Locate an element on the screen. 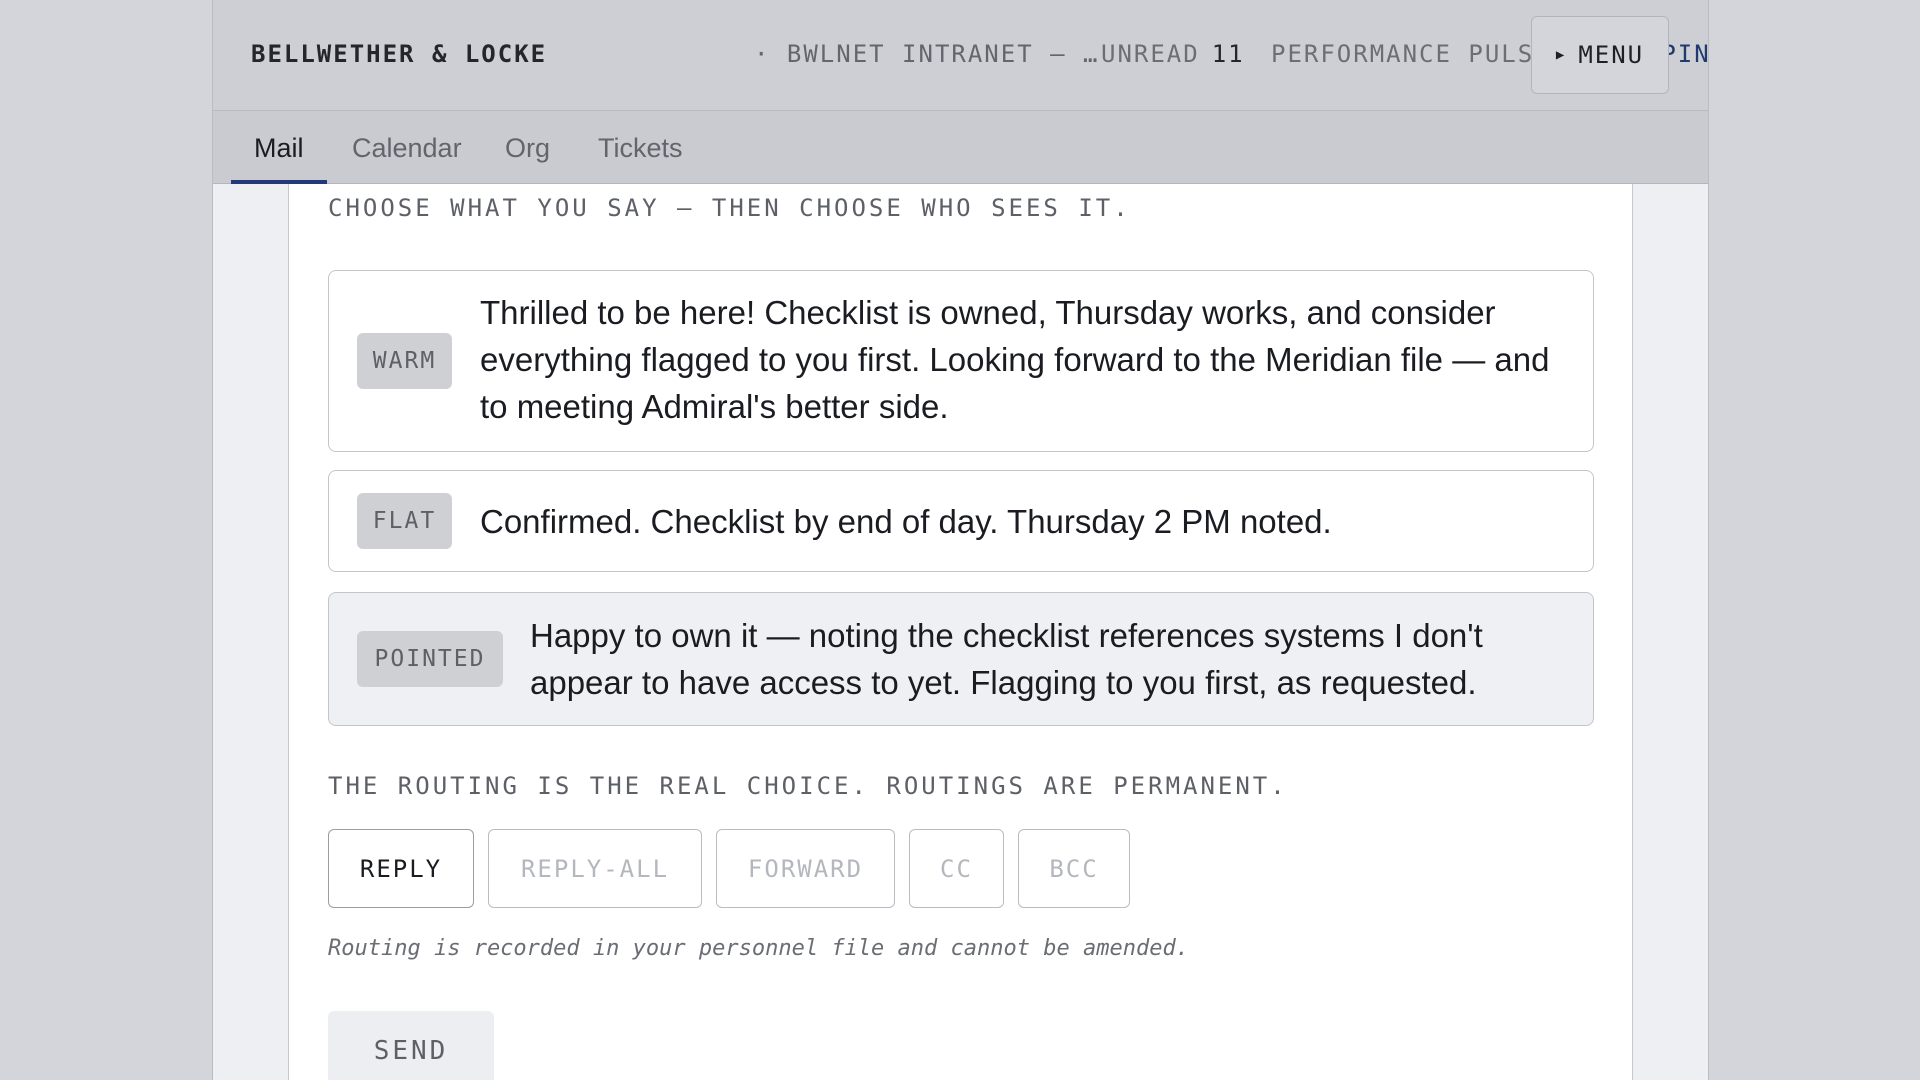 This screenshot has height=1080, width=1920. tone-badge: POINTED is located at coordinates (430, 659).